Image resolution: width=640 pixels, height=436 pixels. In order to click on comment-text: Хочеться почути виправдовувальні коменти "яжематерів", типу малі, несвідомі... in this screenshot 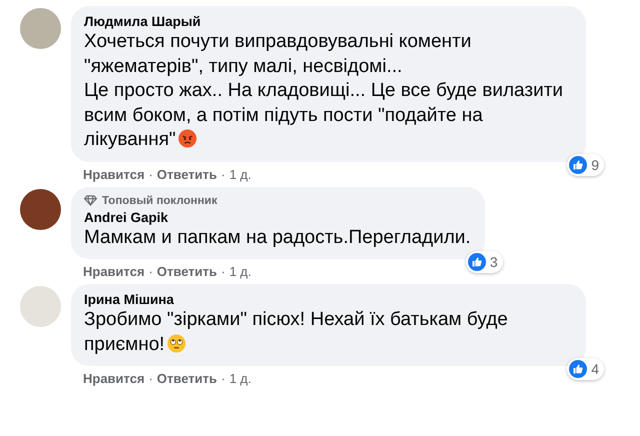, I will do `click(278, 54)`.